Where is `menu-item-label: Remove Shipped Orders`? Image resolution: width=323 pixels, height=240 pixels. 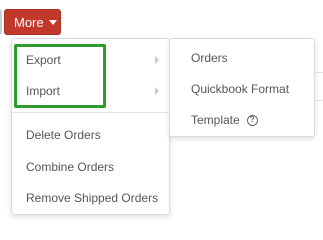 menu-item-label: Remove Shipped Orders is located at coordinates (92, 198).